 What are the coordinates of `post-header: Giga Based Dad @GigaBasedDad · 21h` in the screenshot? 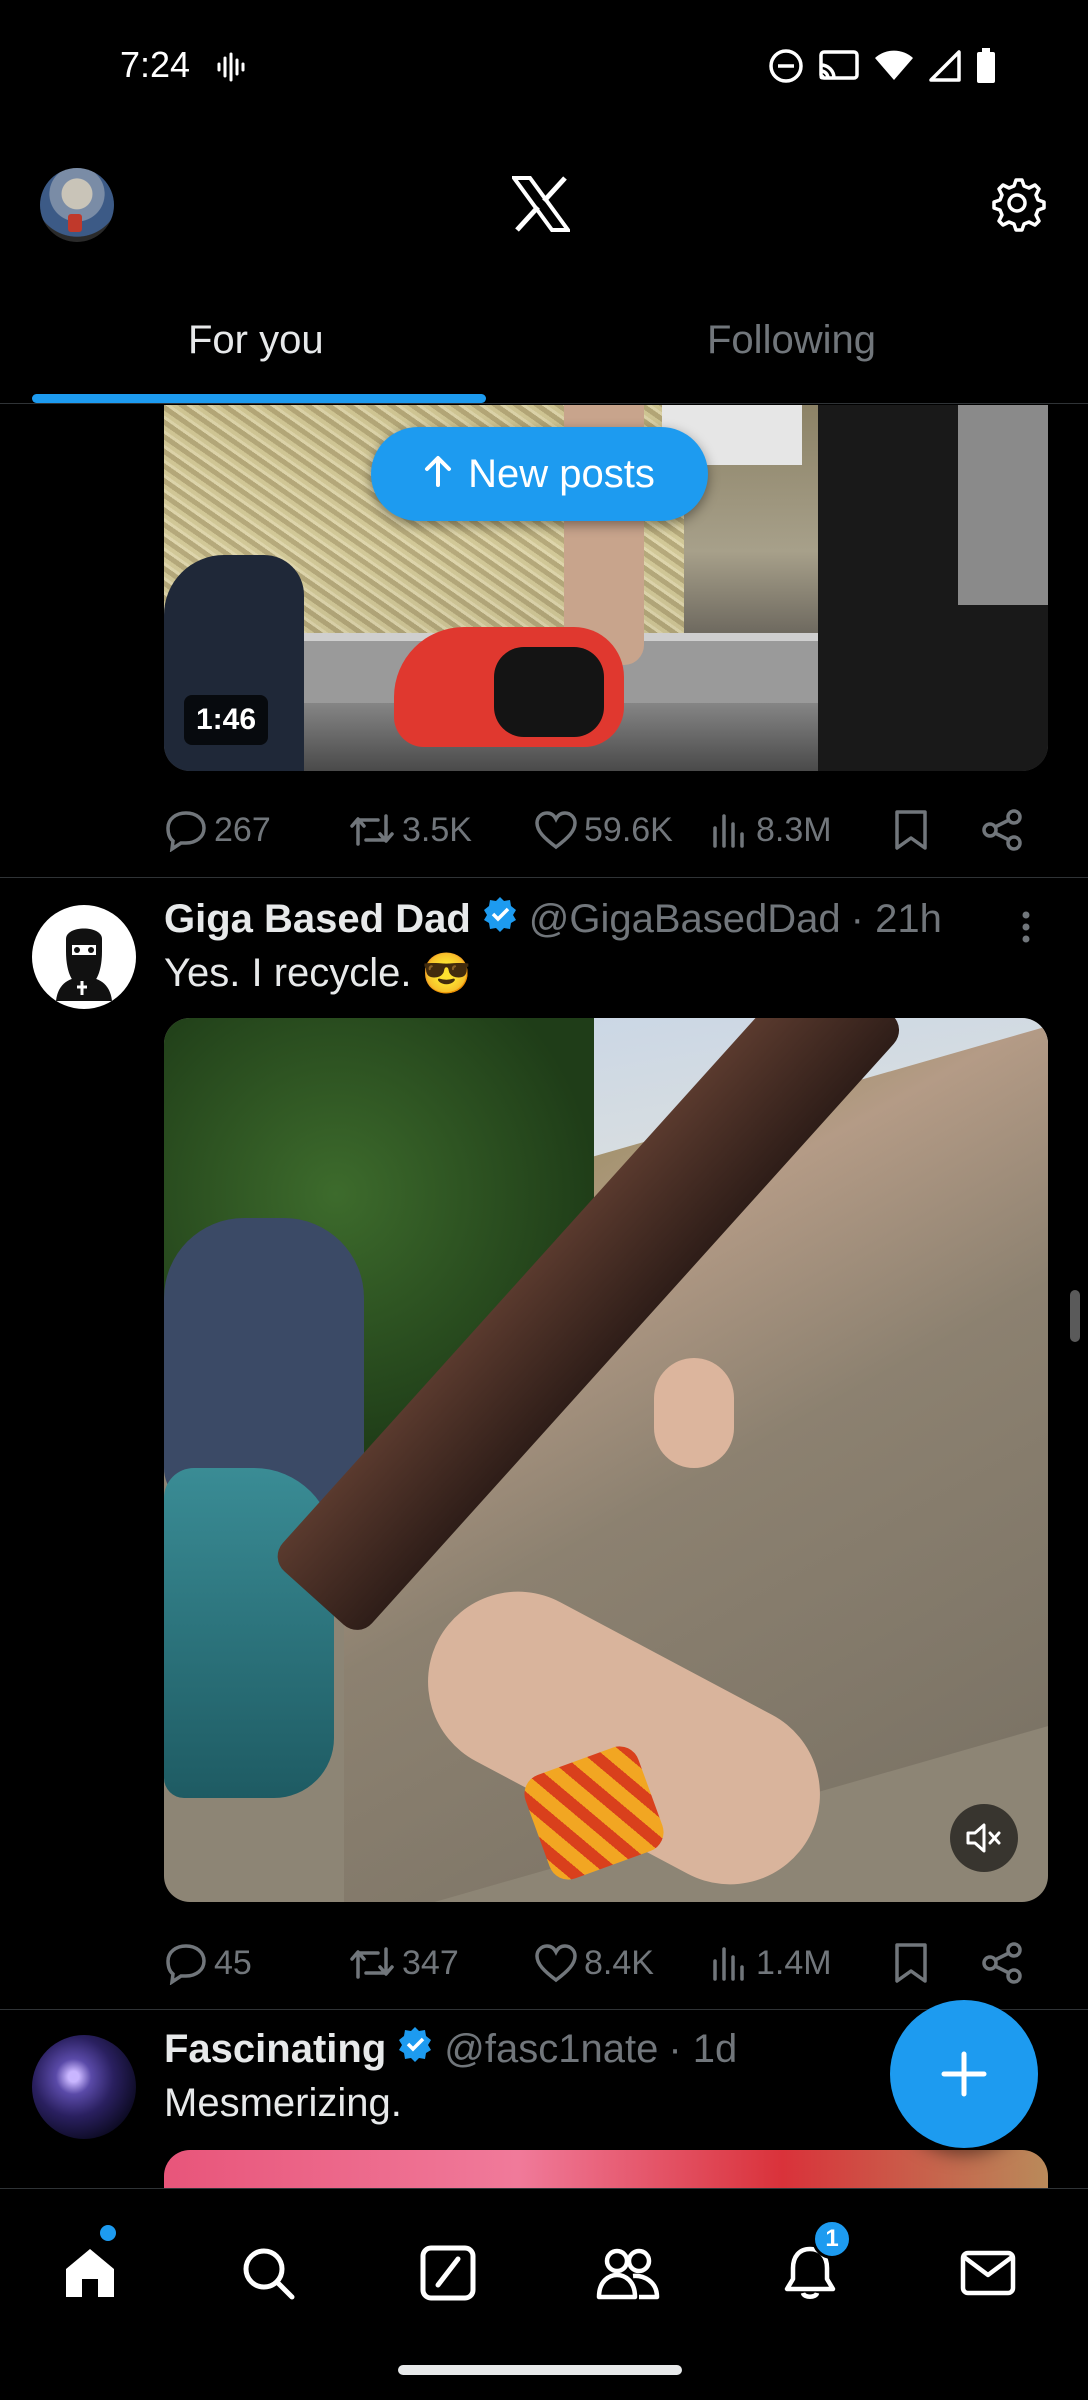 It's located at (553, 919).